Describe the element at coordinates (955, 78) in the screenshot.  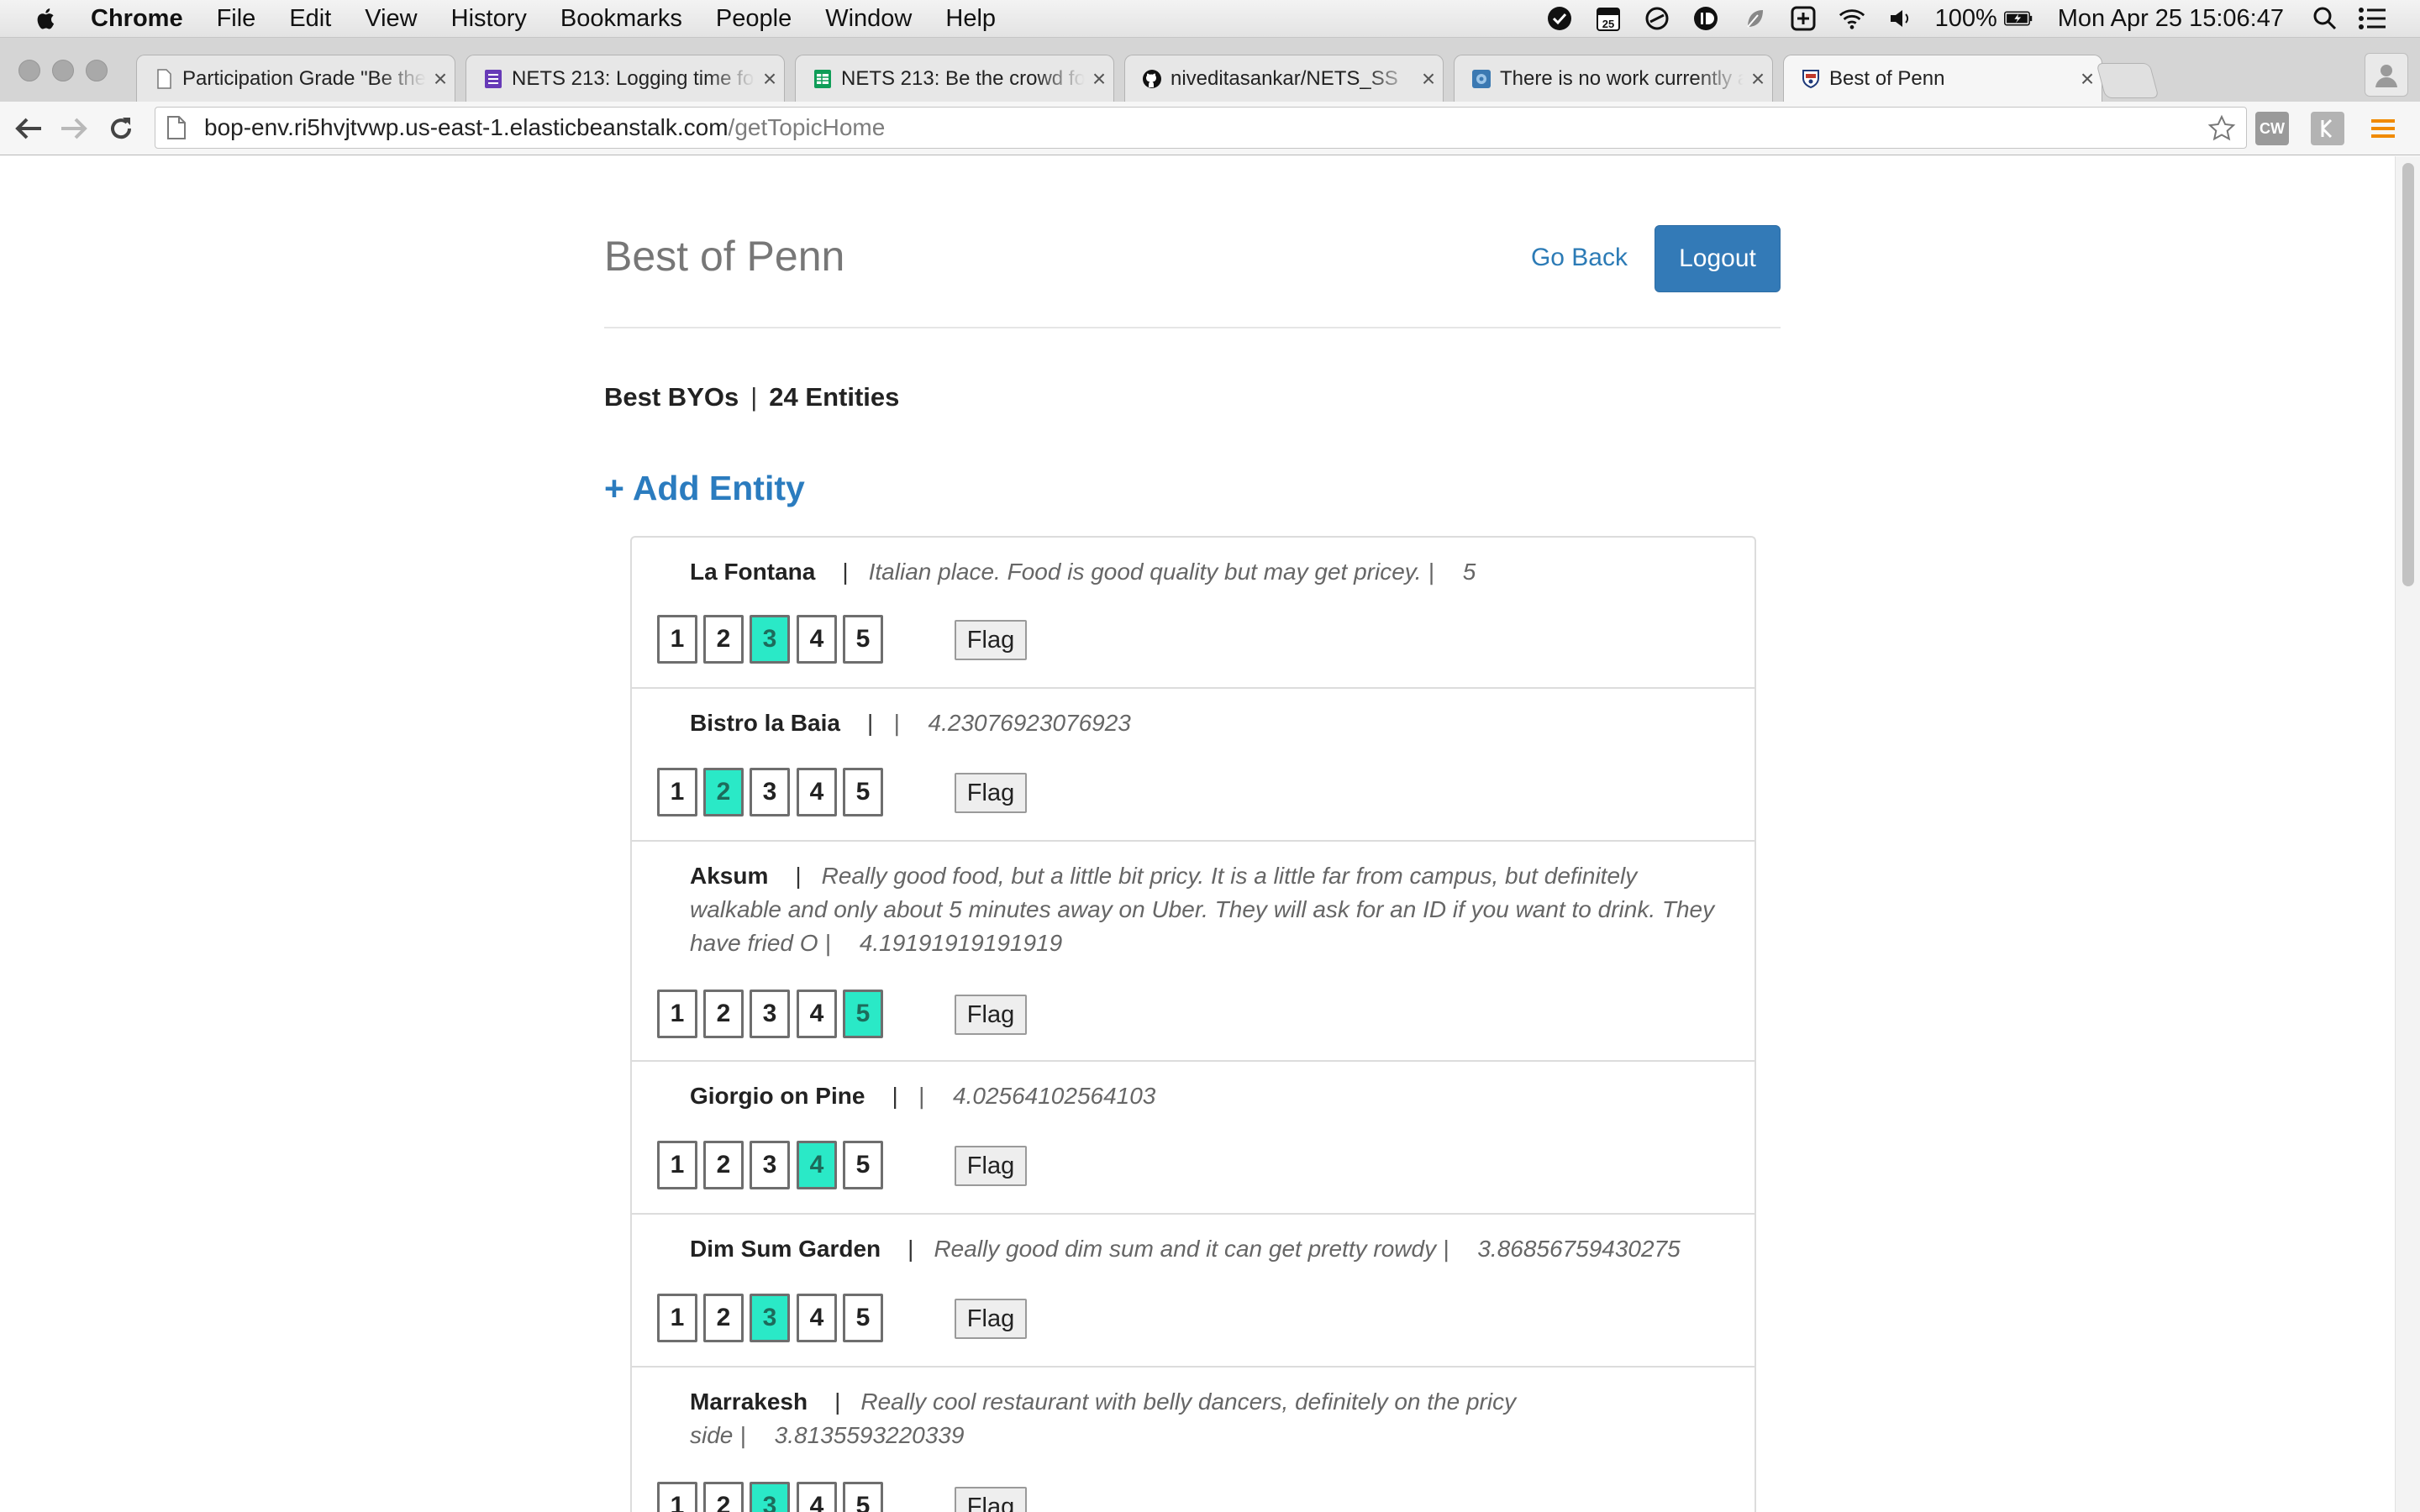
I see `tab-nets213-crowd: NETS 213: Be the crowd for ×` at that location.